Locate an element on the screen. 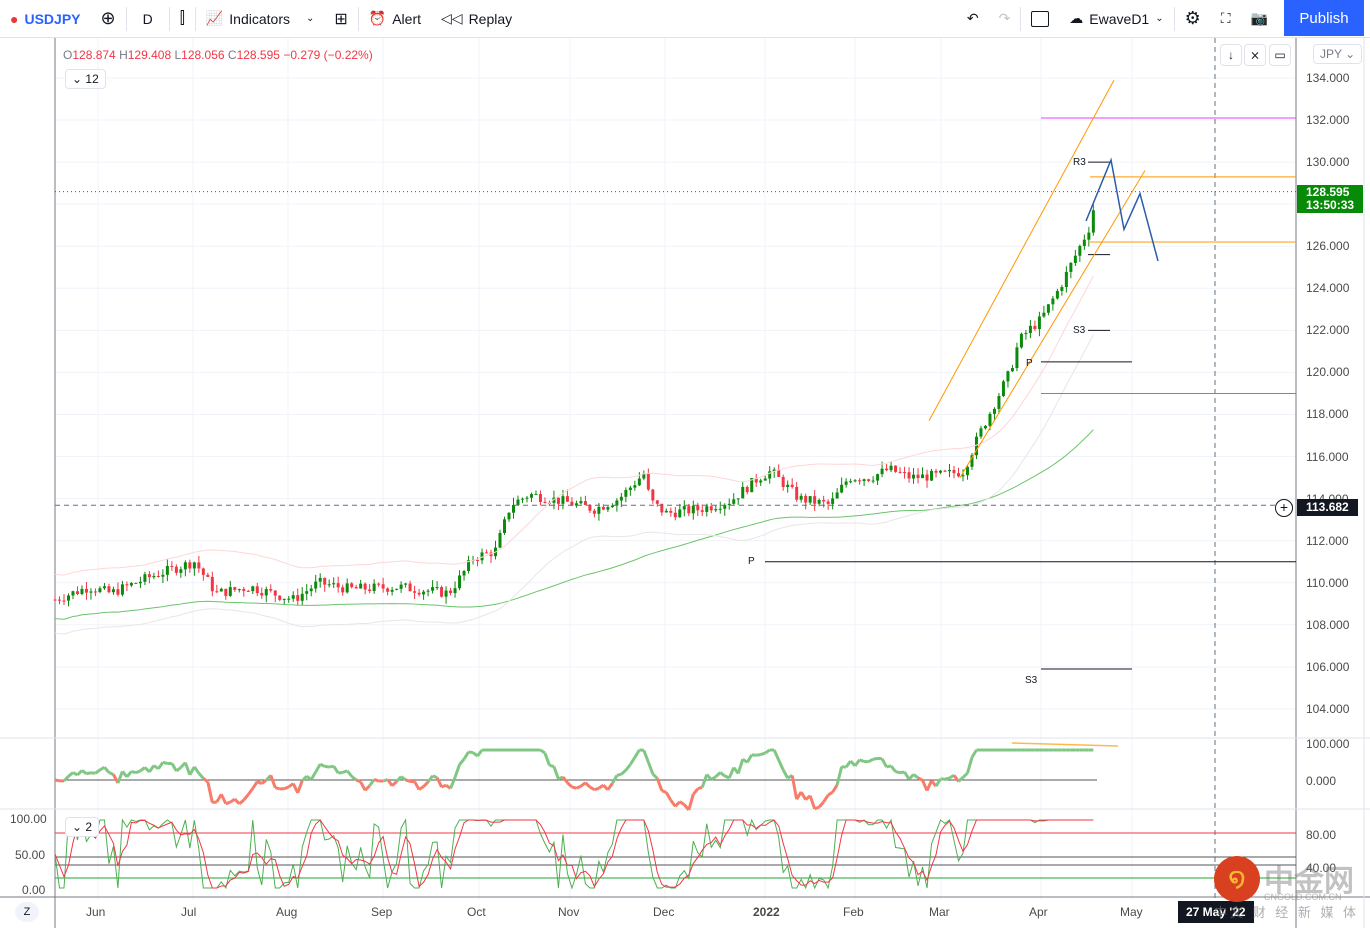 This screenshot has height=928, width=1370. fullscreen-select-button is located at coordinates (1040, 19).